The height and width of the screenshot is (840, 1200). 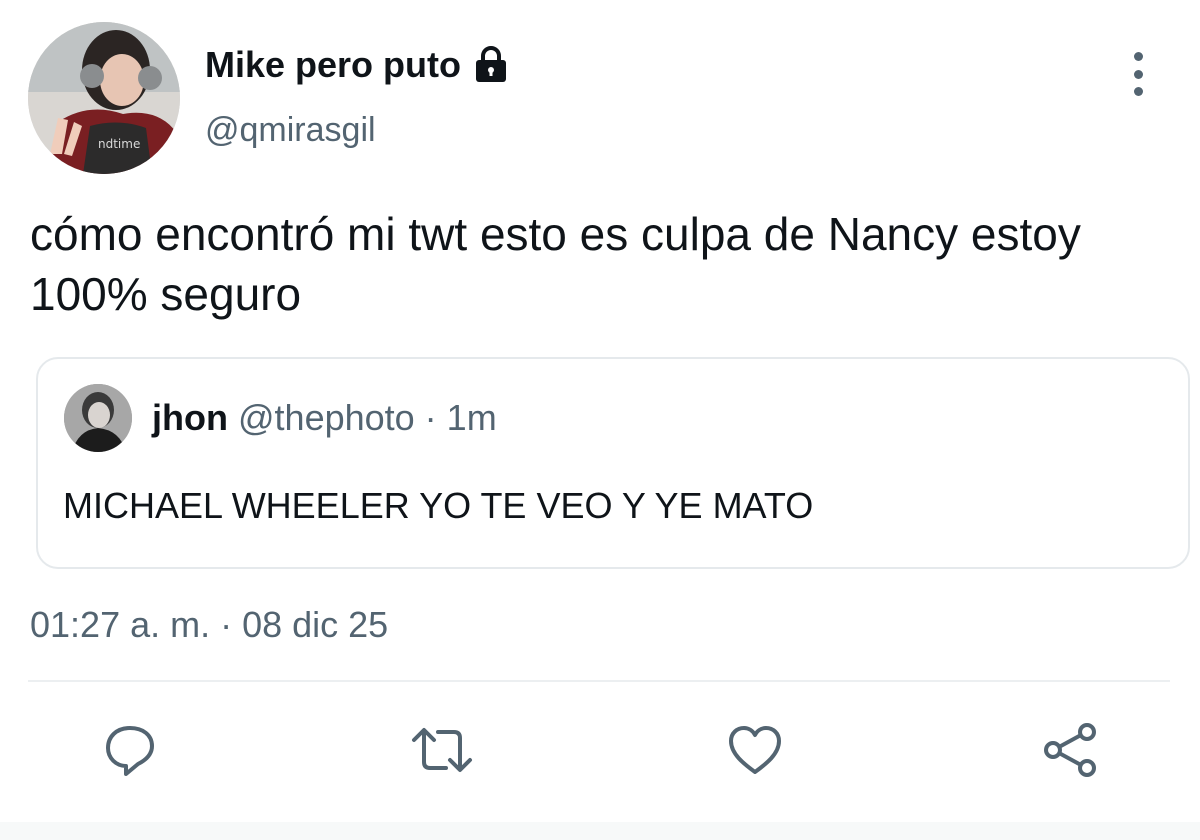 I want to click on author-display-name: Mike pero puto, so click(x=358, y=65).